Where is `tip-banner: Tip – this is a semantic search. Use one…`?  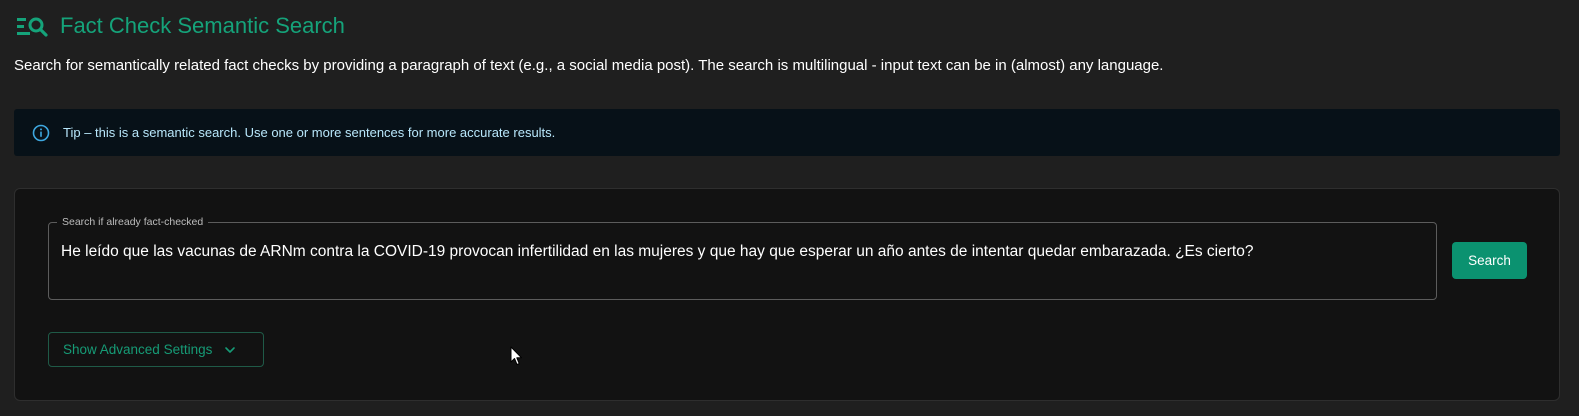
tip-banner: Tip – this is a semantic search. Use one… is located at coordinates (787, 132).